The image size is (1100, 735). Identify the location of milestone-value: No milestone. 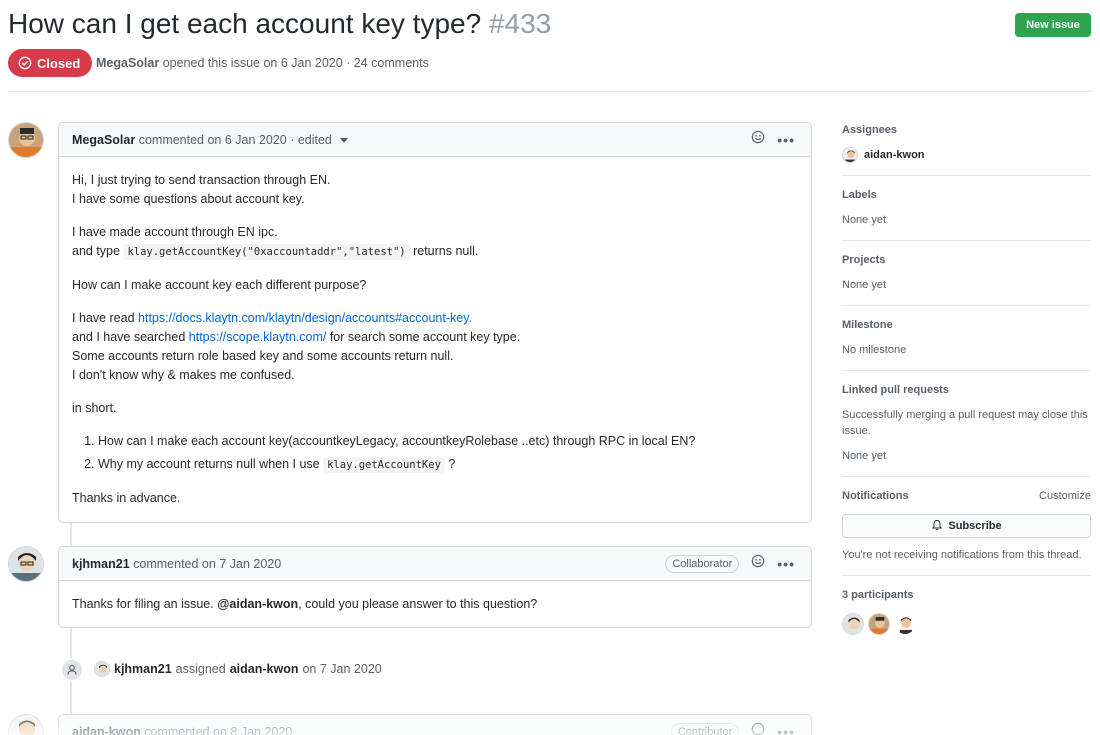
(874, 350).